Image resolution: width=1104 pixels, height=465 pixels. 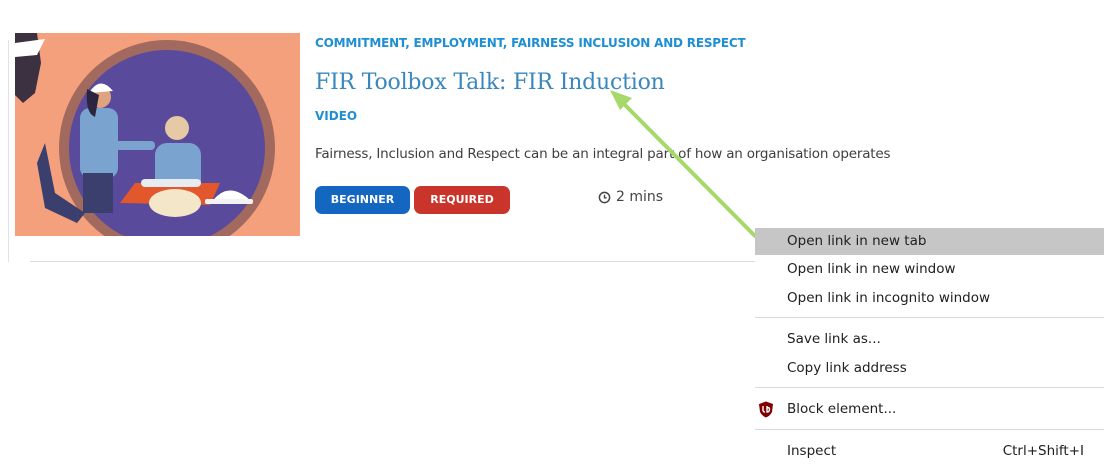 What do you see at coordinates (8, 151) in the screenshot?
I see `card-left-border` at bounding box center [8, 151].